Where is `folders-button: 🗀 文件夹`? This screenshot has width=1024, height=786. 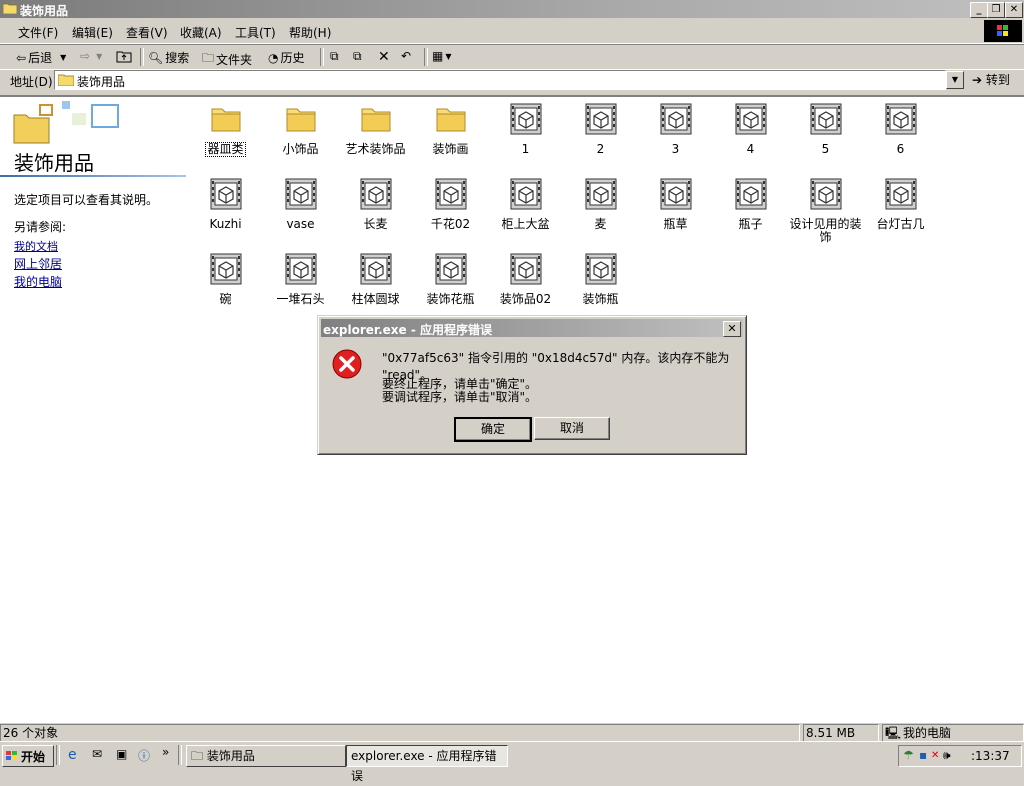
folders-button: 🗀 文件夹 is located at coordinates (227, 59).